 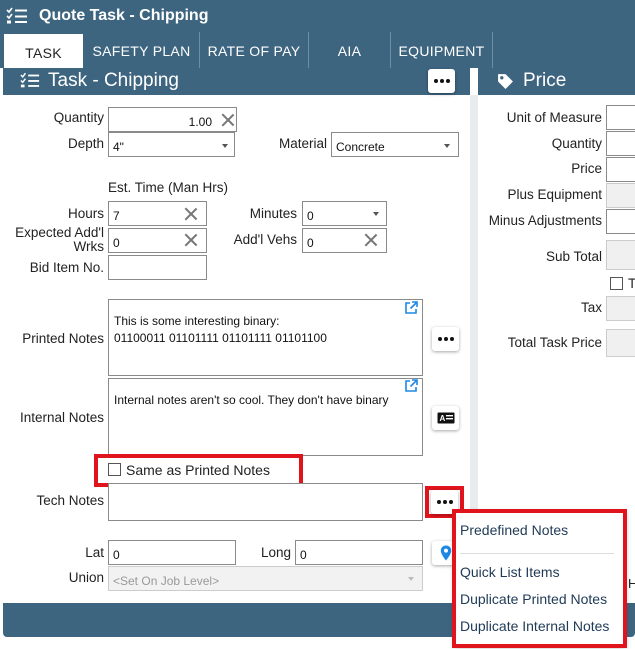 What do you see at coordinates (85, 143) in the screenshot?
I see `depth-label: Depth` at bounding box center [85, 143].